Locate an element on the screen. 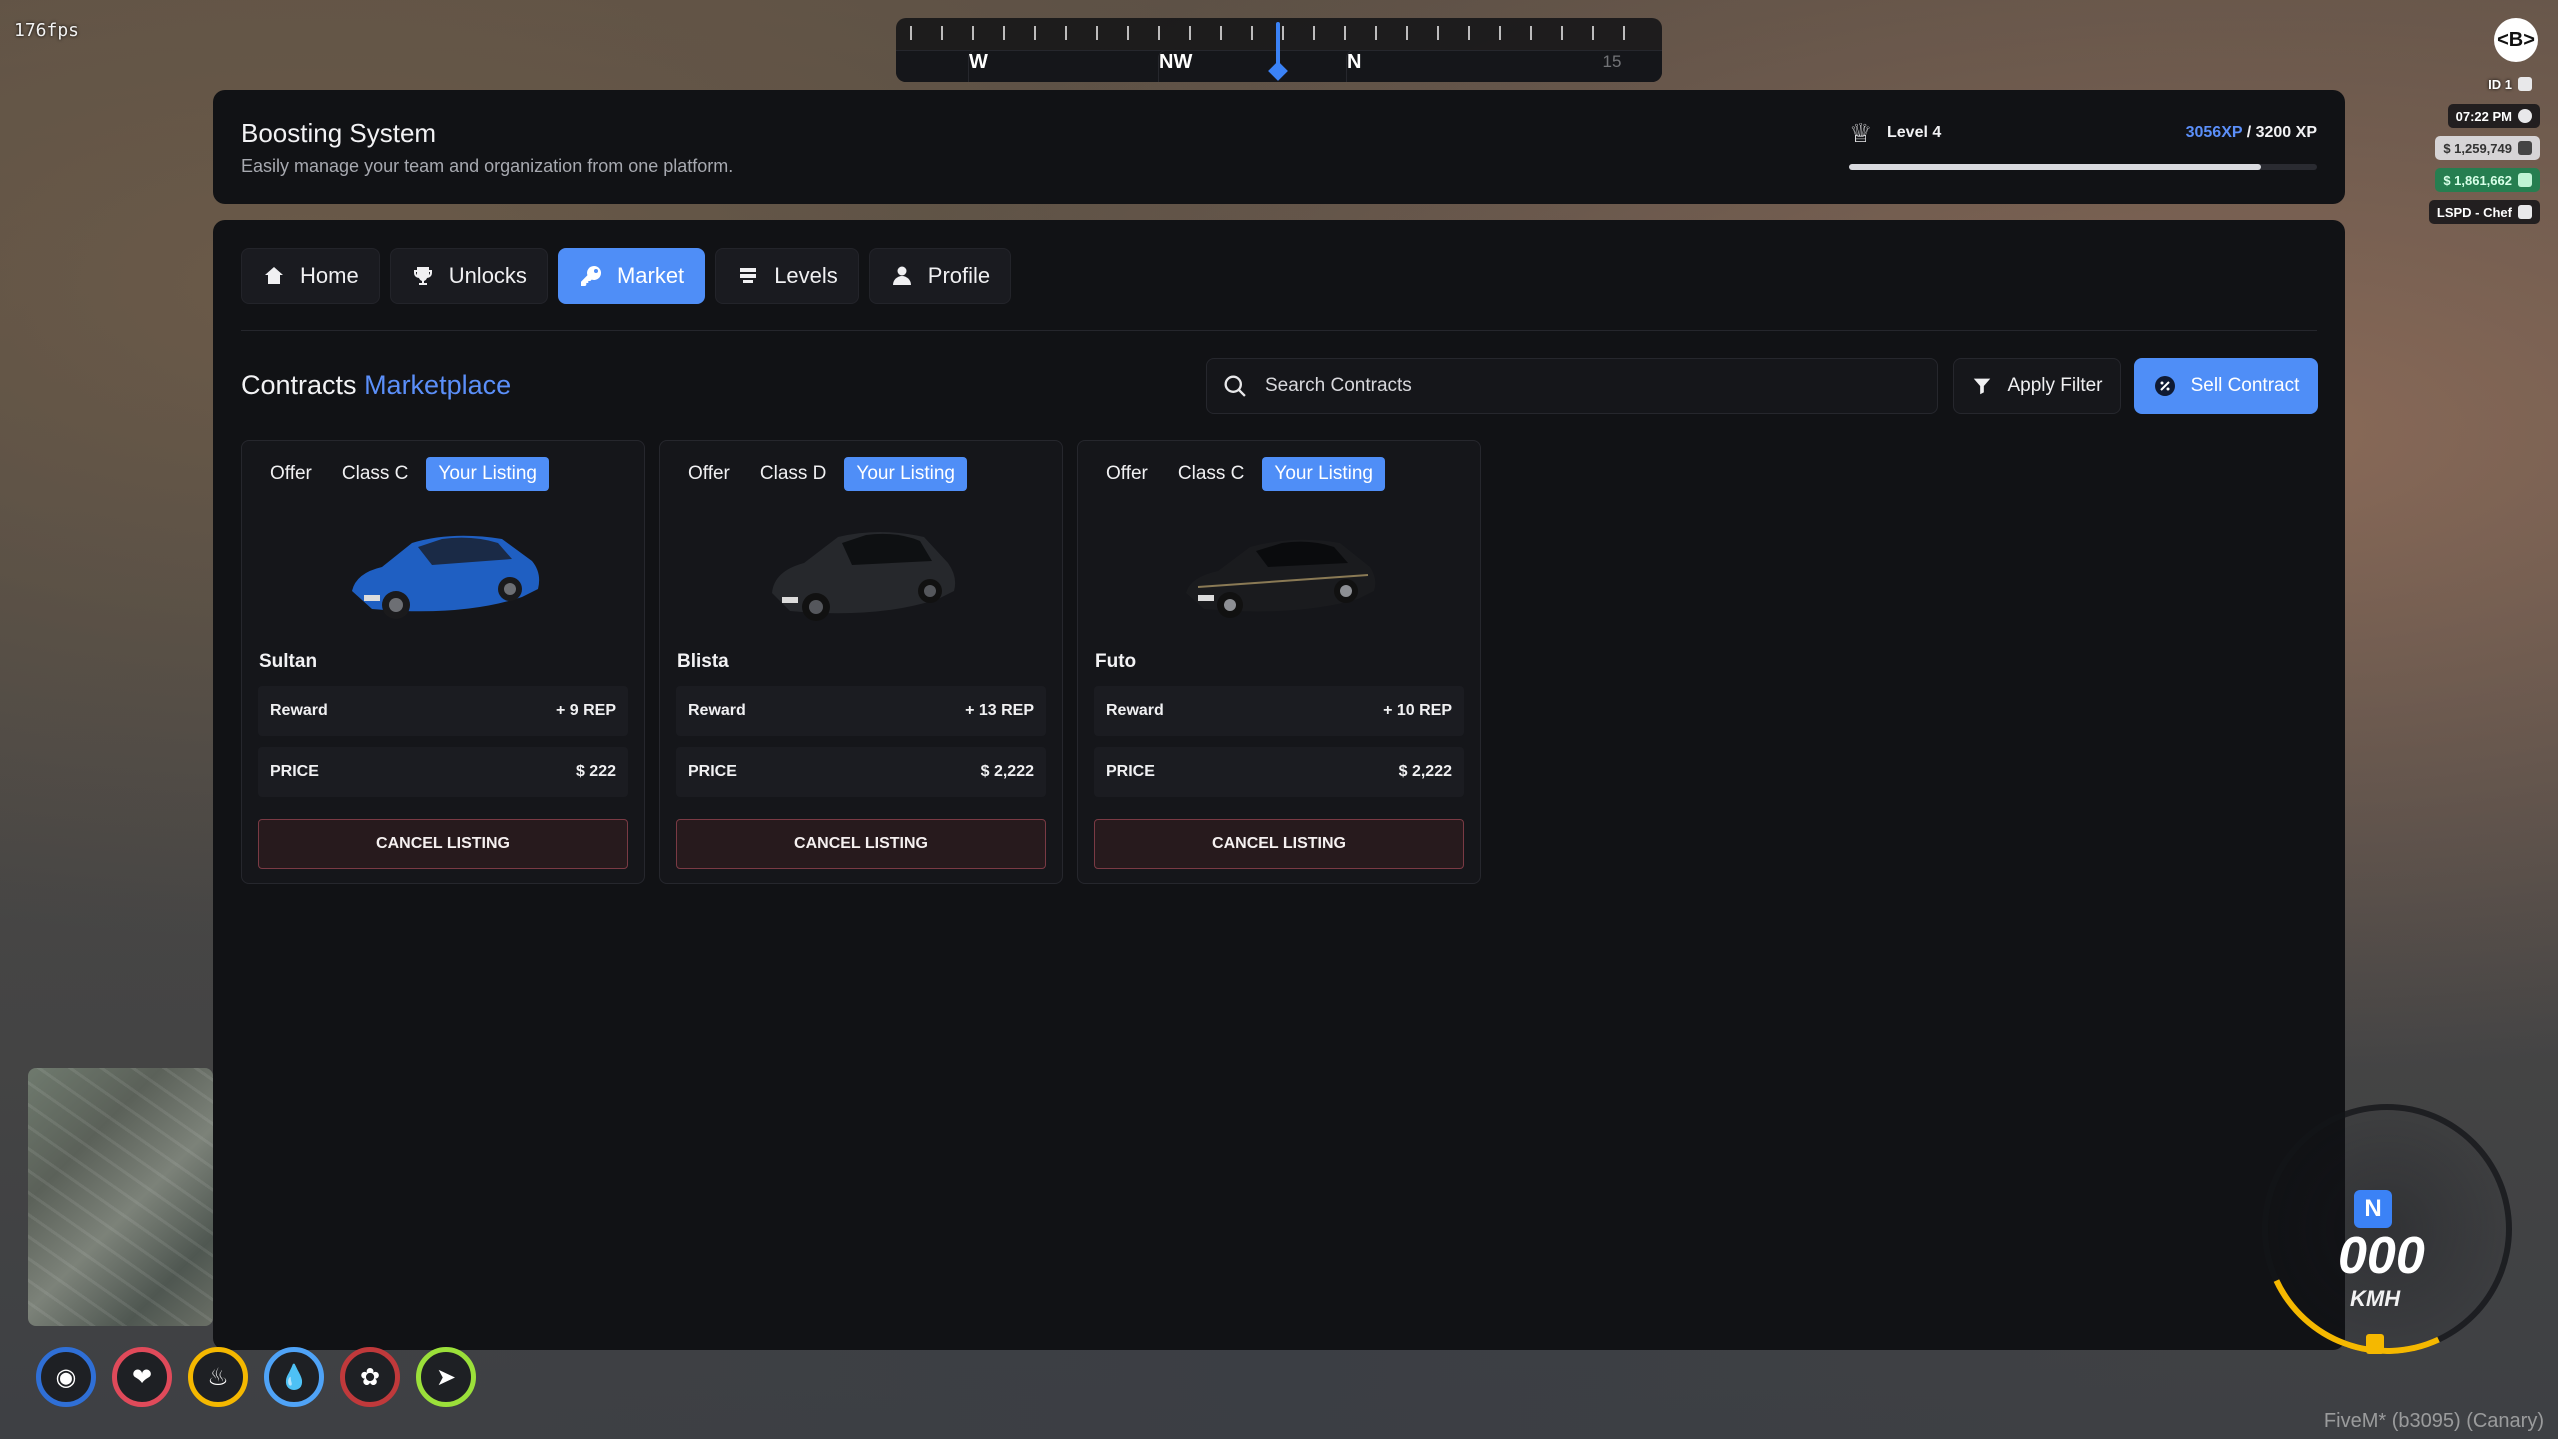 The image size is (2558, 1439). badge-percent-icon is located at coordinates (2164, 386).